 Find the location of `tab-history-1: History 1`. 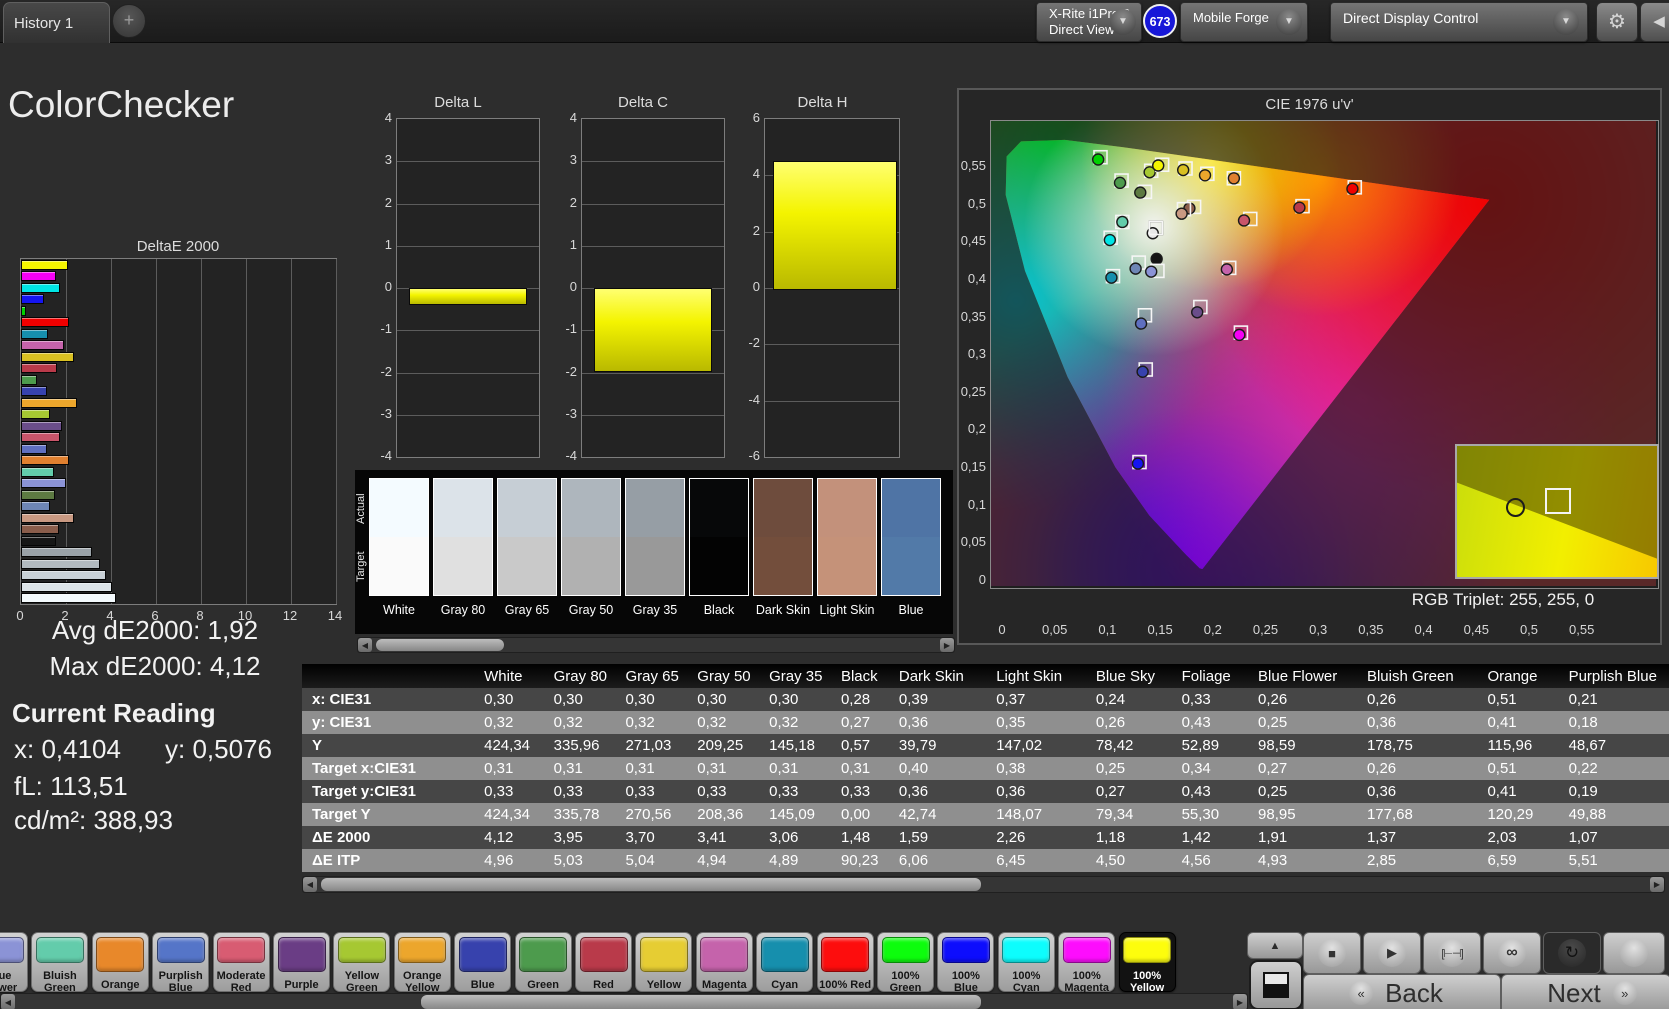

tab-history-1: History 1 is located at coordinates (56, 22).